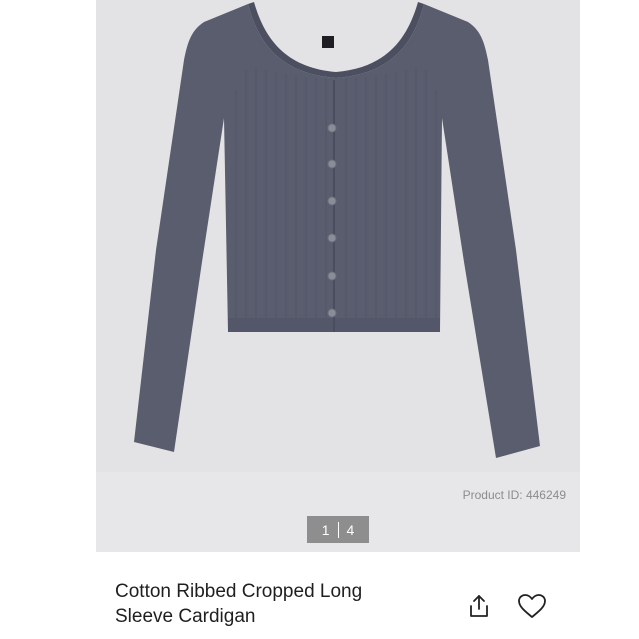 This screenshot has width=639, height=639. I want to click on product-title-line-1: Cotton Ribbed Cropped Long, so click(239, 591).